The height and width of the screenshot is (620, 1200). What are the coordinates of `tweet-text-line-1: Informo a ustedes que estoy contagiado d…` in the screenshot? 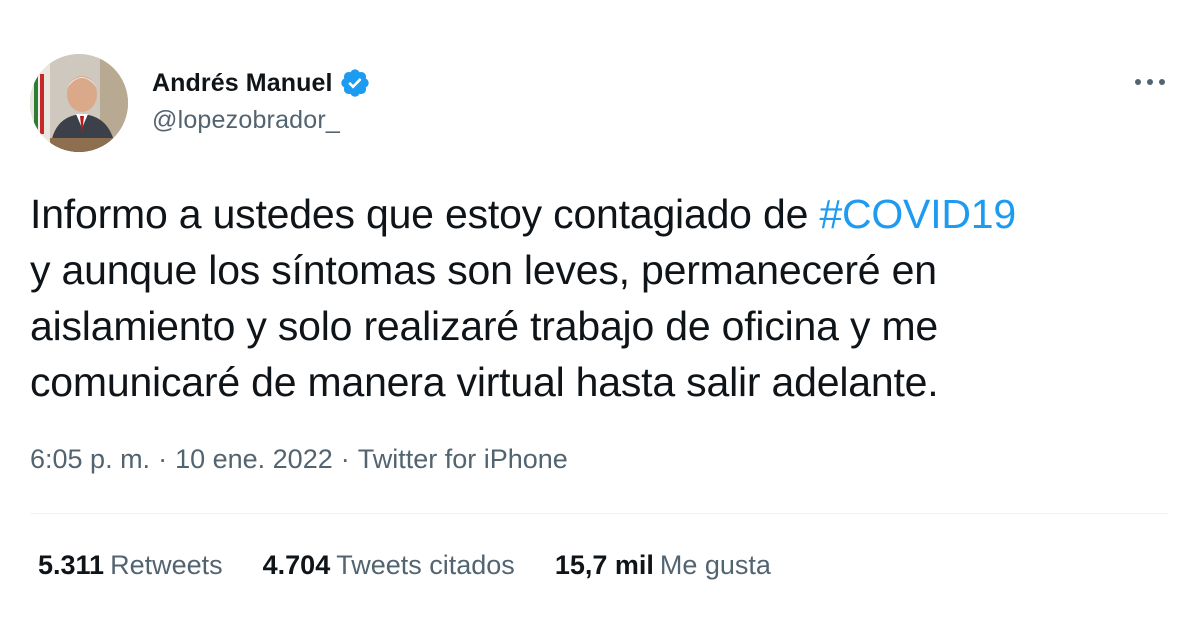 It's located at (600, 214).